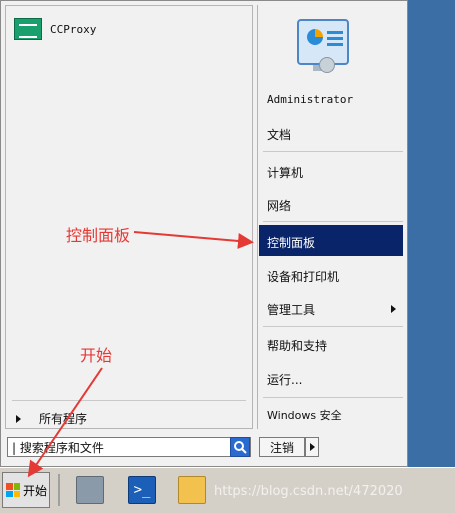 Image resolution: width=455 pixels, height=513 pixels. I want to click on pinned-program-ccproxy: CCProxy, so click(55, 29).